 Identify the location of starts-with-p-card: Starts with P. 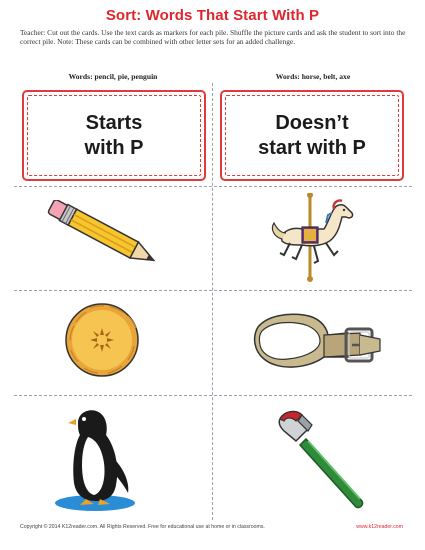
(114, 135).